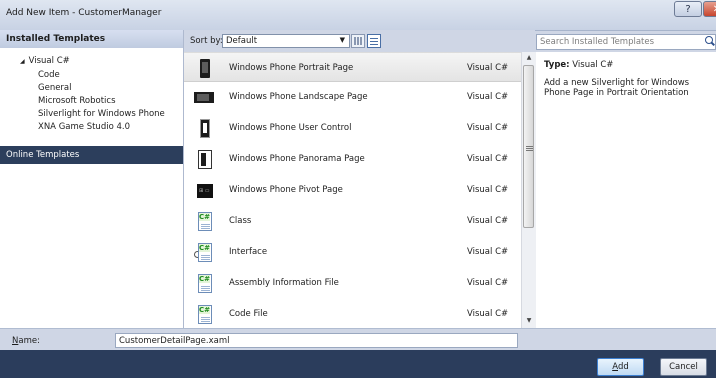  What do you see at coordinates (709, 9) in the screenshot?
I see `close-button: ✕` at bounding box center [709, 9].